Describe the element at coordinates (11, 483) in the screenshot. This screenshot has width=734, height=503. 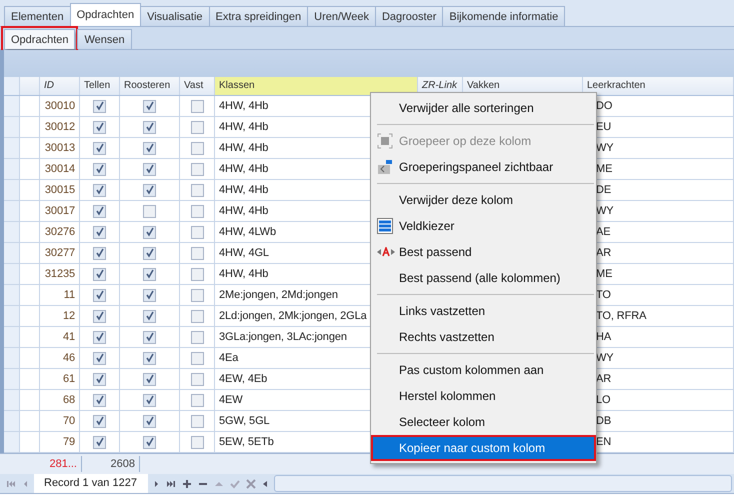
I see `first-record-icon` at that location.